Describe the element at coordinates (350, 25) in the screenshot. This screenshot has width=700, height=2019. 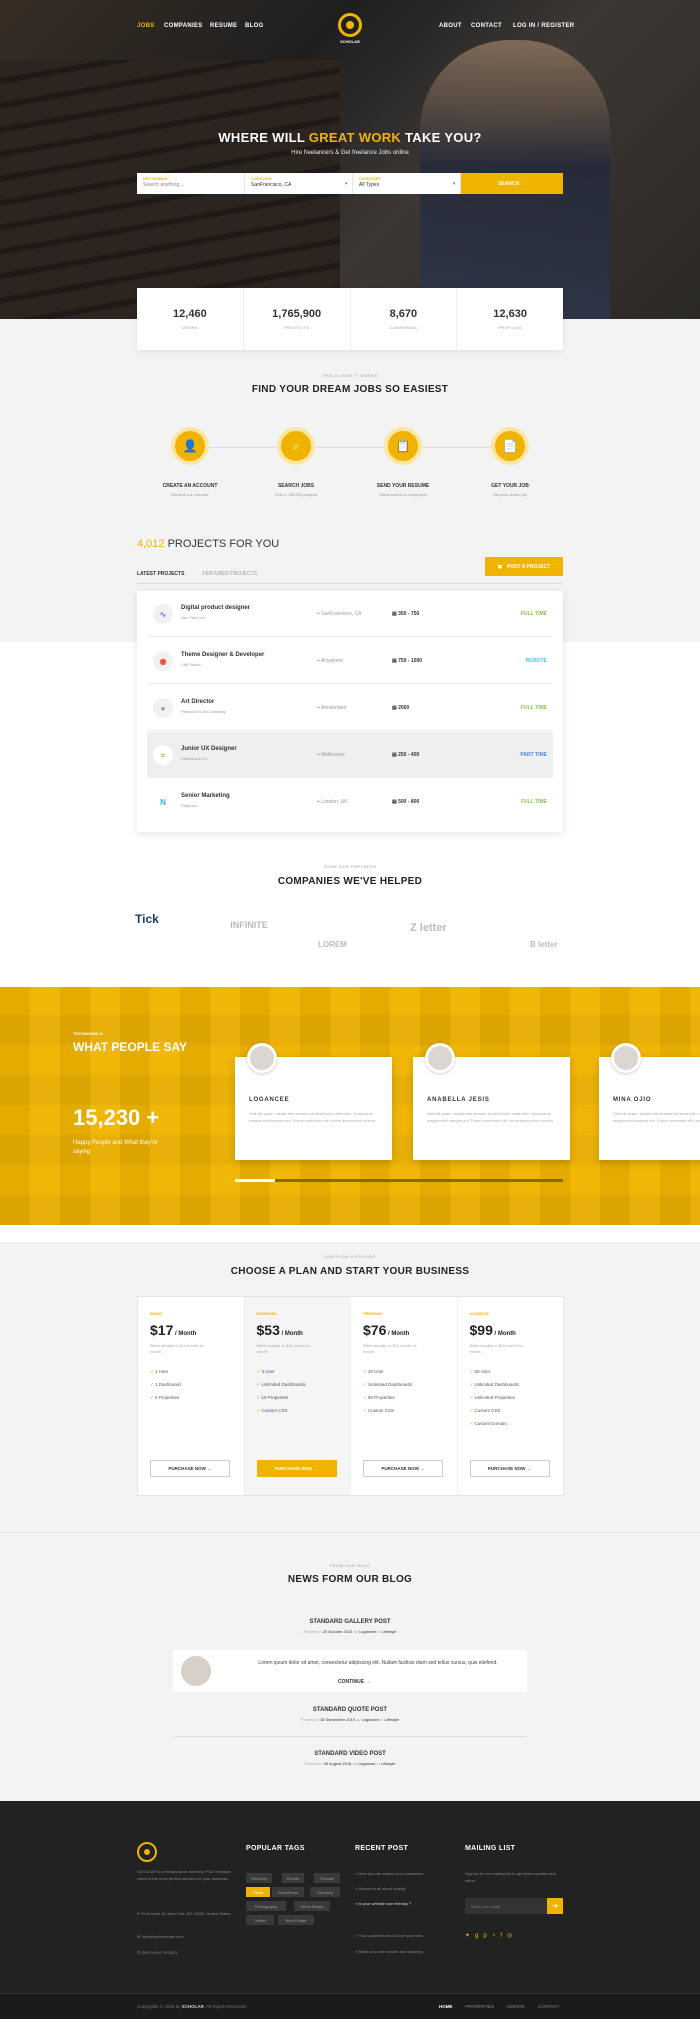
I see `logo-icon` at that location.